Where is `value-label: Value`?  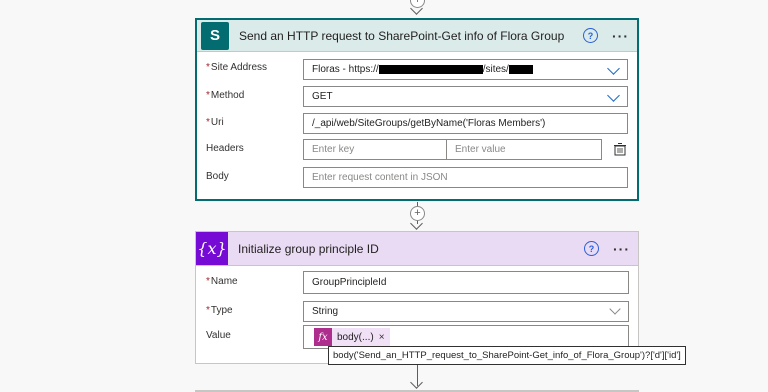
value-label: Value is located at coordinates (218, 335).